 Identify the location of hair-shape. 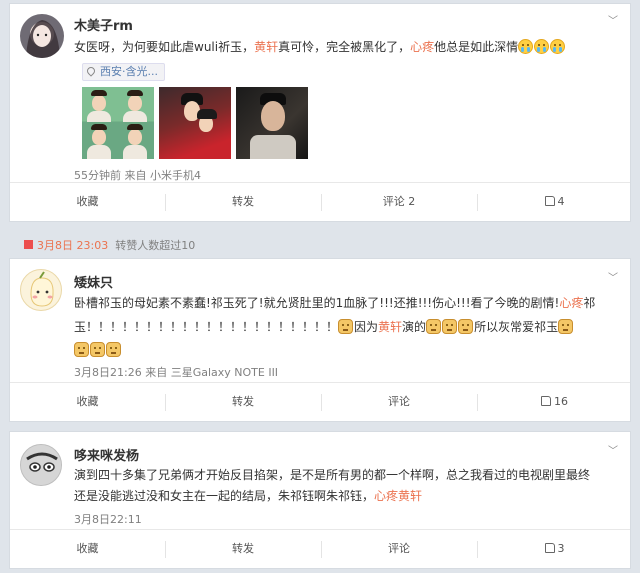
(207, 114).